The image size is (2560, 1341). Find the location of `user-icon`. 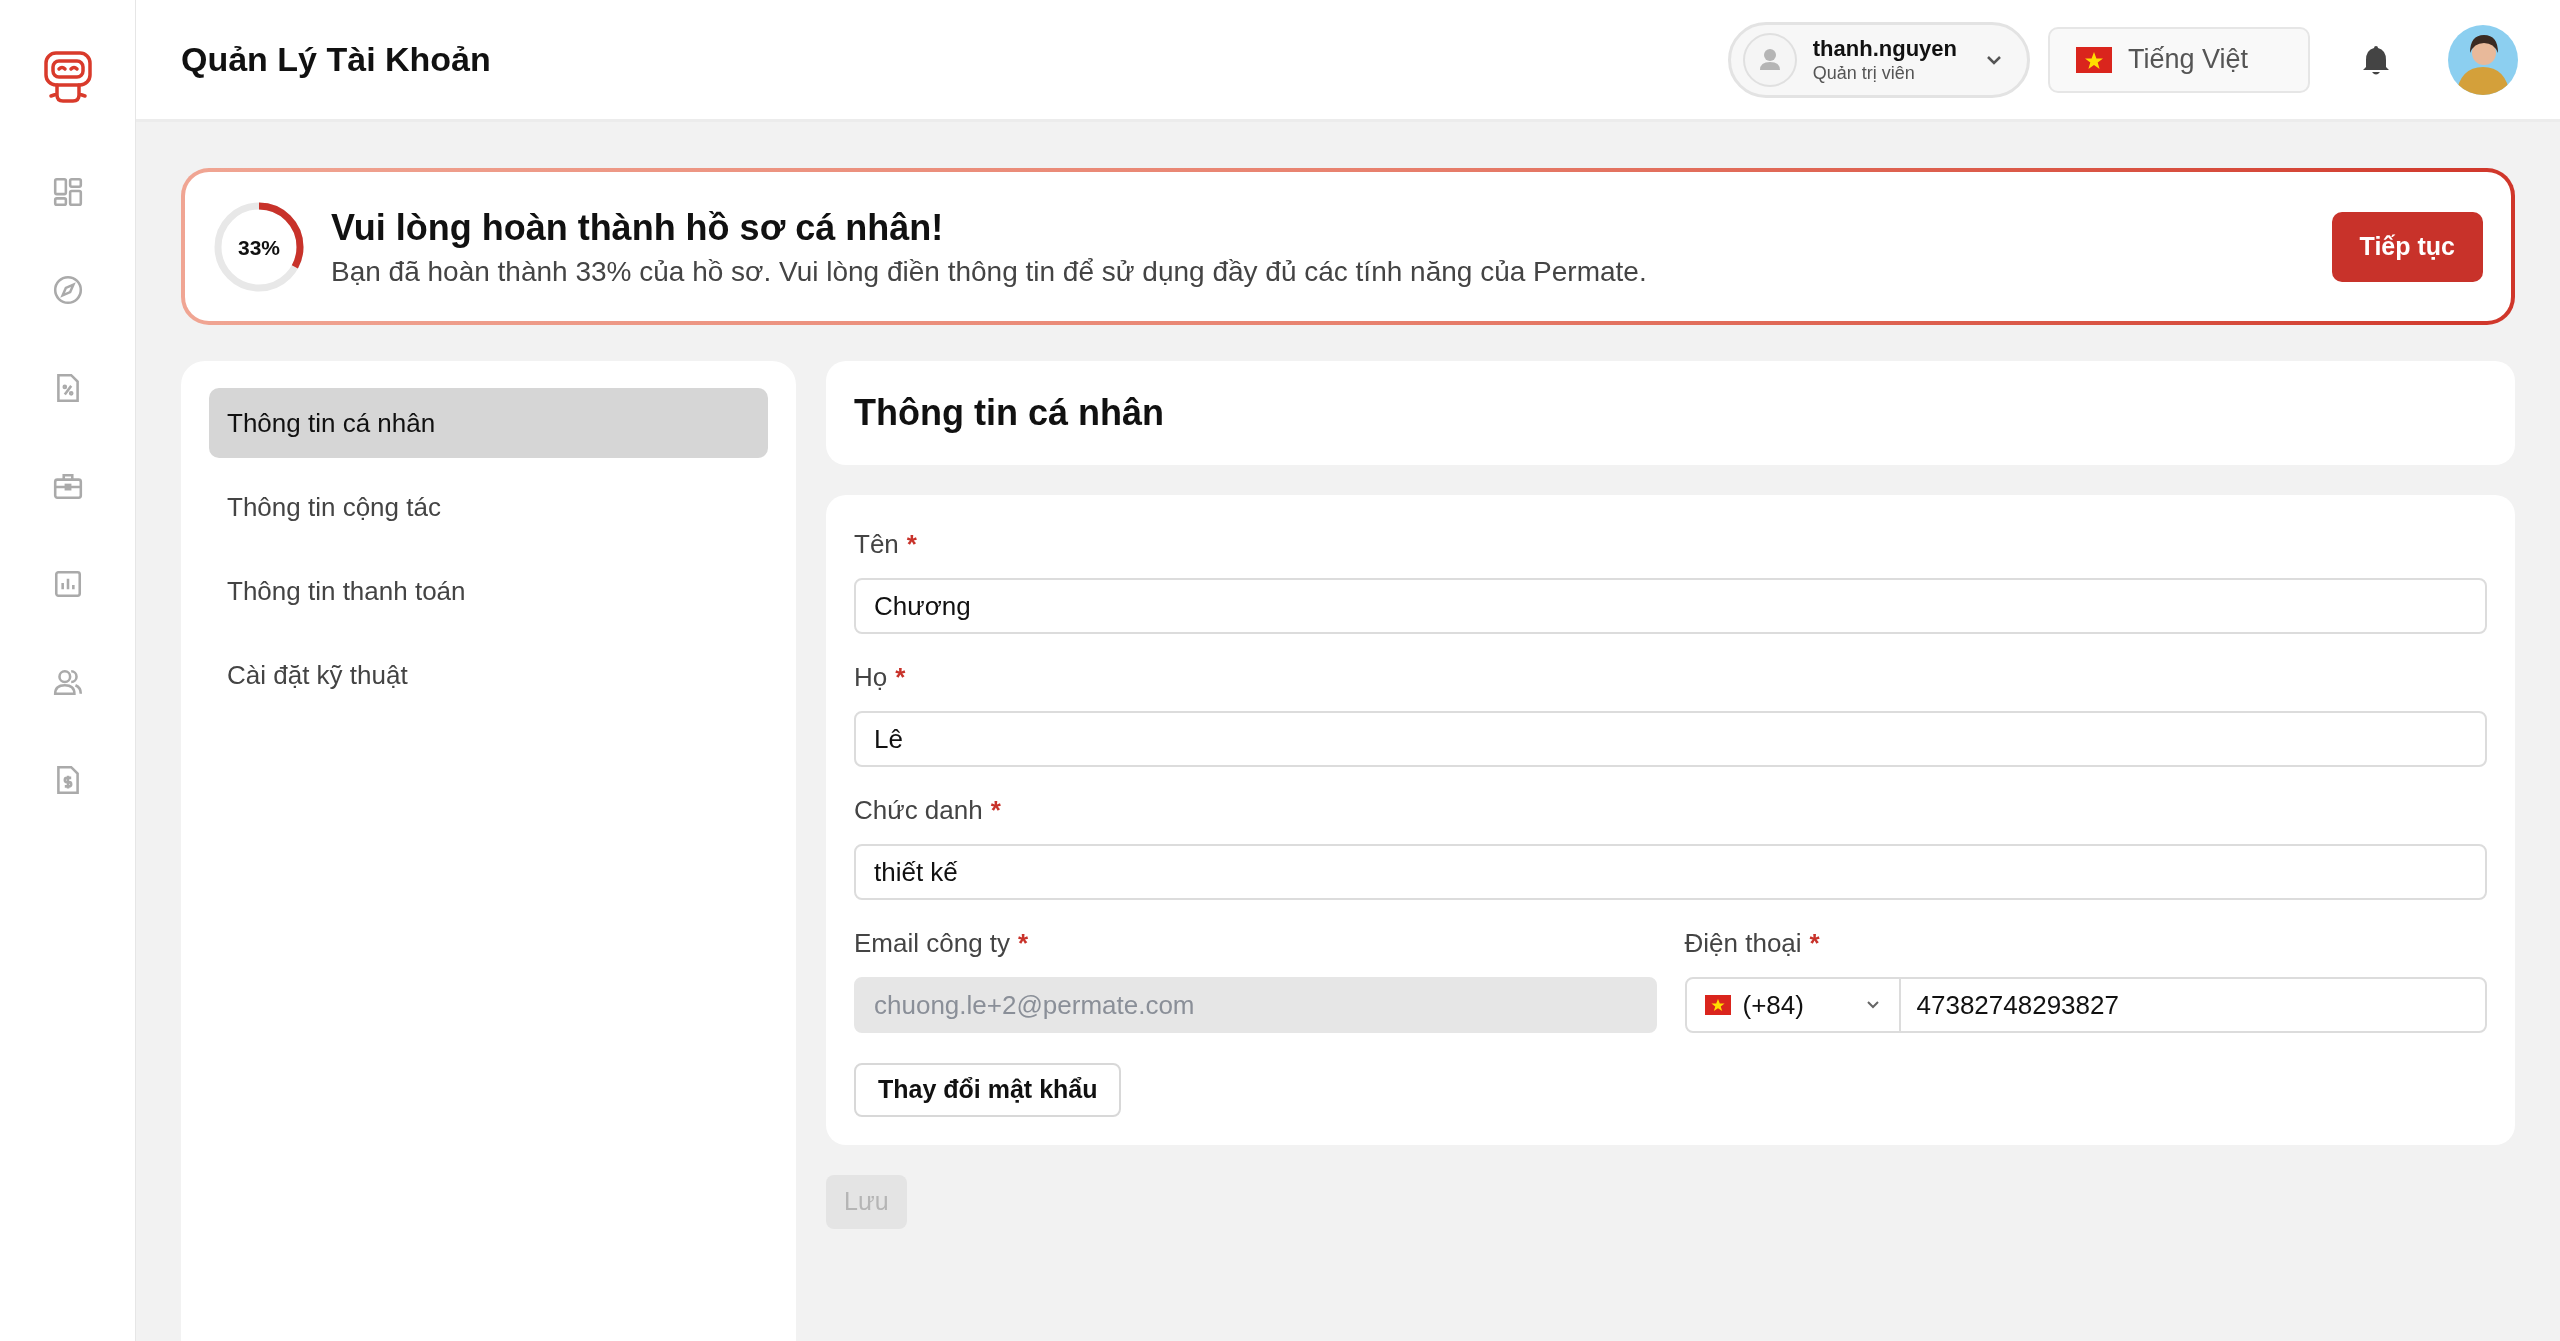

user-icon is located at coordinates (1769, 59).